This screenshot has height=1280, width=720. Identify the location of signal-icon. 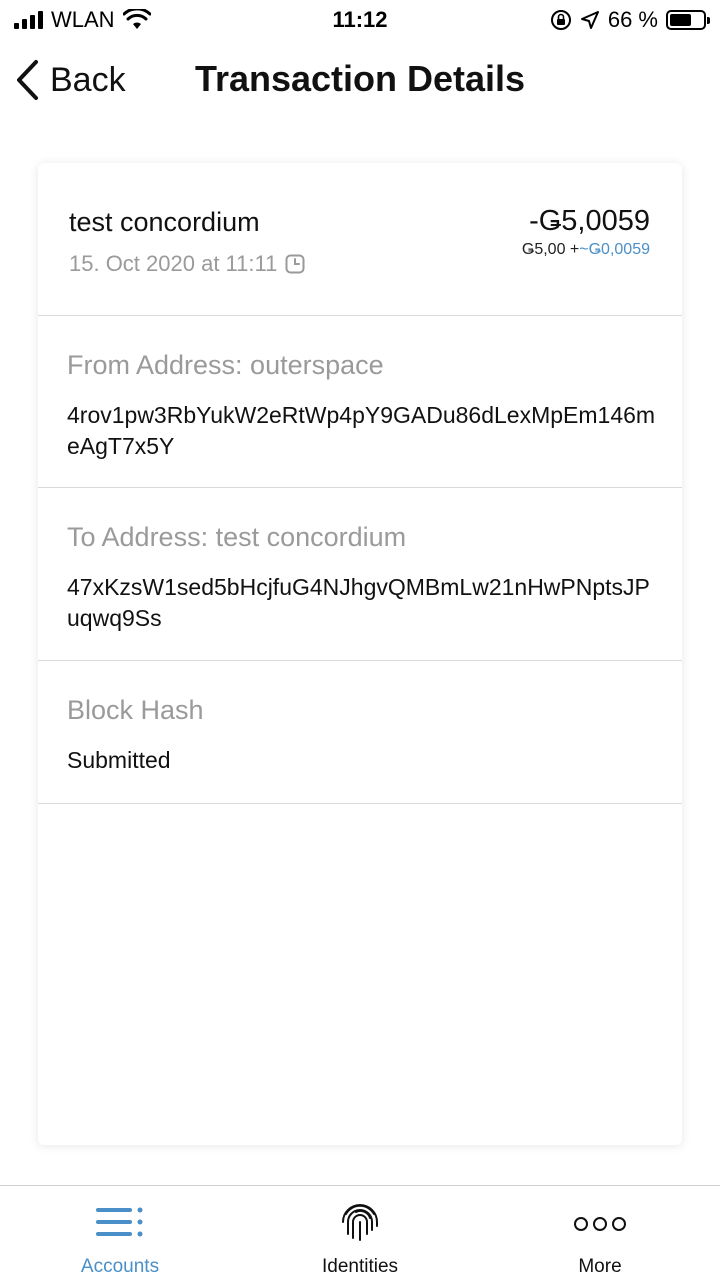
(28, 20).